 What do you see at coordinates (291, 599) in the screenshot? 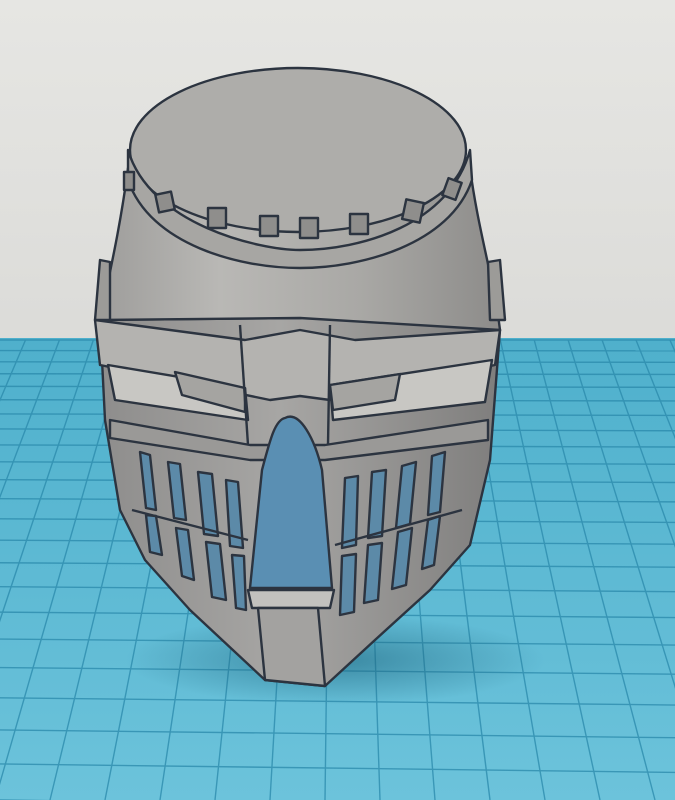
I see `chin-plate` at bounding box center [291, 599].